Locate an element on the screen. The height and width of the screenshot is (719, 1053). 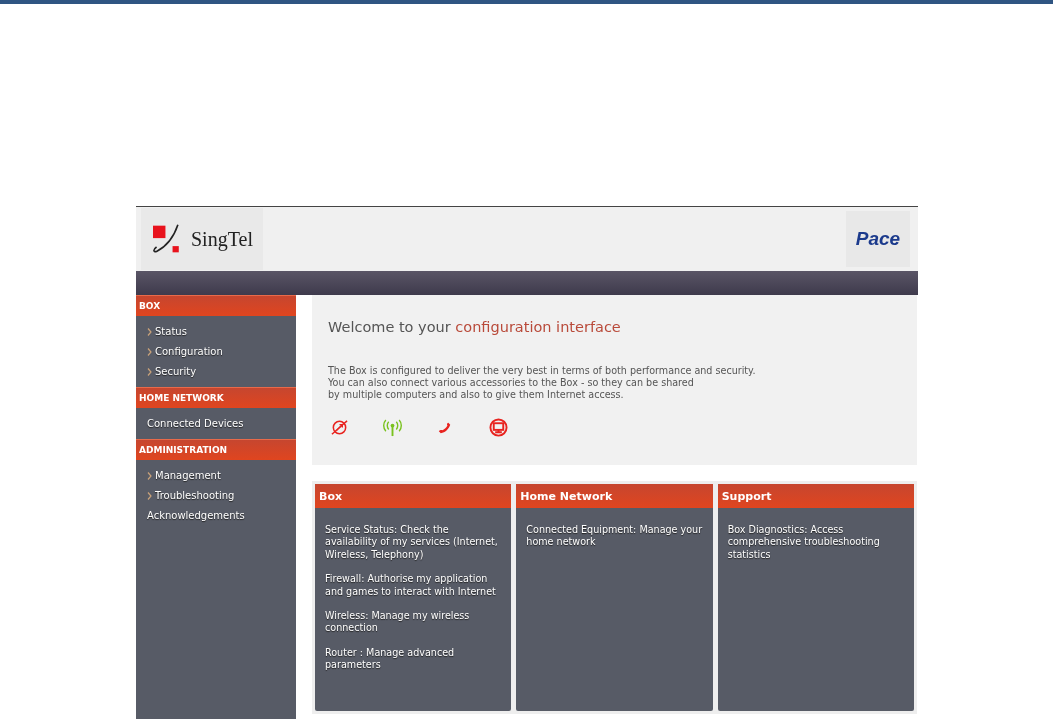
sidebar-section-title: BOX is located at coordinates (216, 305).